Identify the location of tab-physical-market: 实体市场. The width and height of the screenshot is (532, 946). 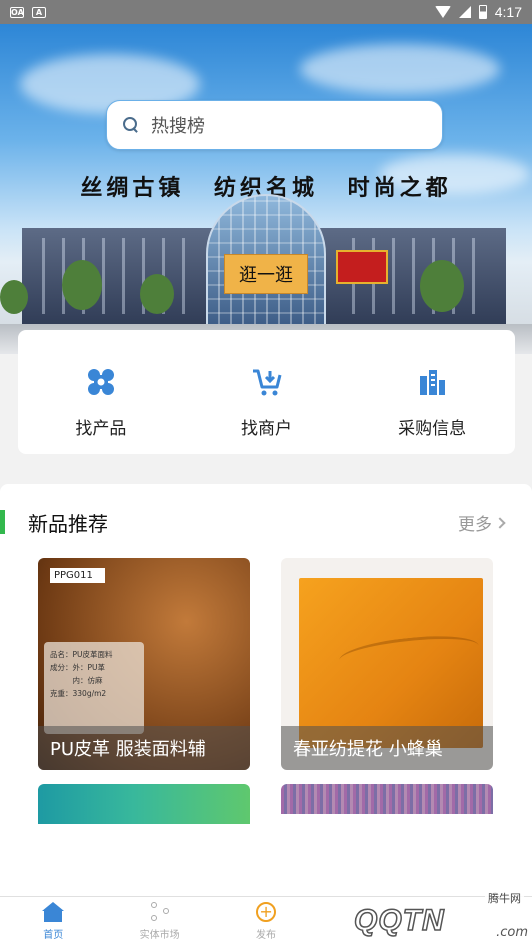
(159, 921).